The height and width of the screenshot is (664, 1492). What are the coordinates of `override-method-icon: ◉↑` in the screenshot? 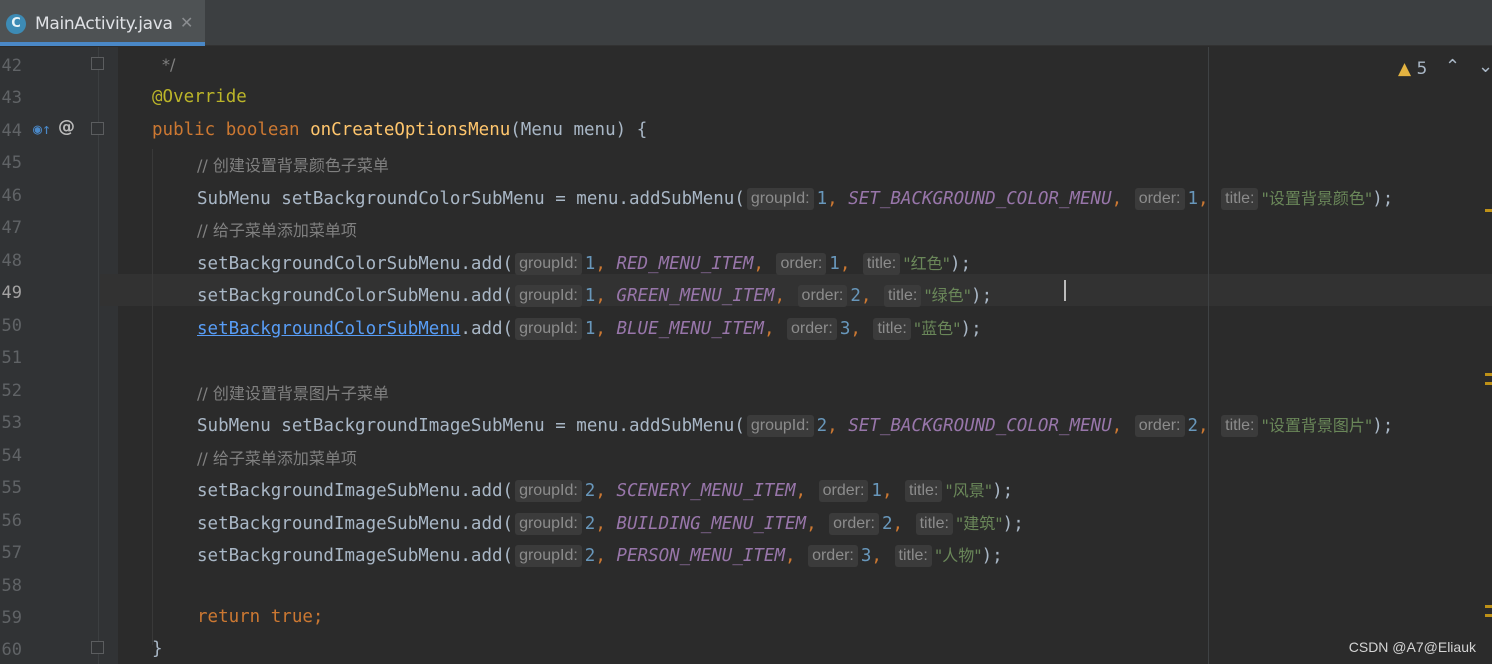 It's located at (42, 129).